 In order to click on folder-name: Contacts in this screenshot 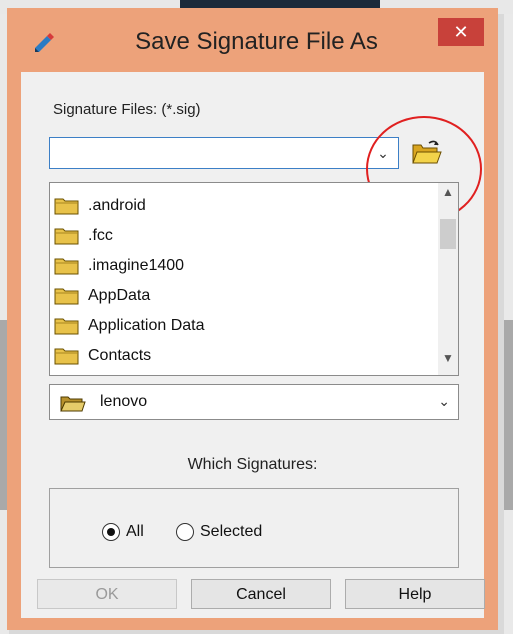, I will do `click(120, 355)`.